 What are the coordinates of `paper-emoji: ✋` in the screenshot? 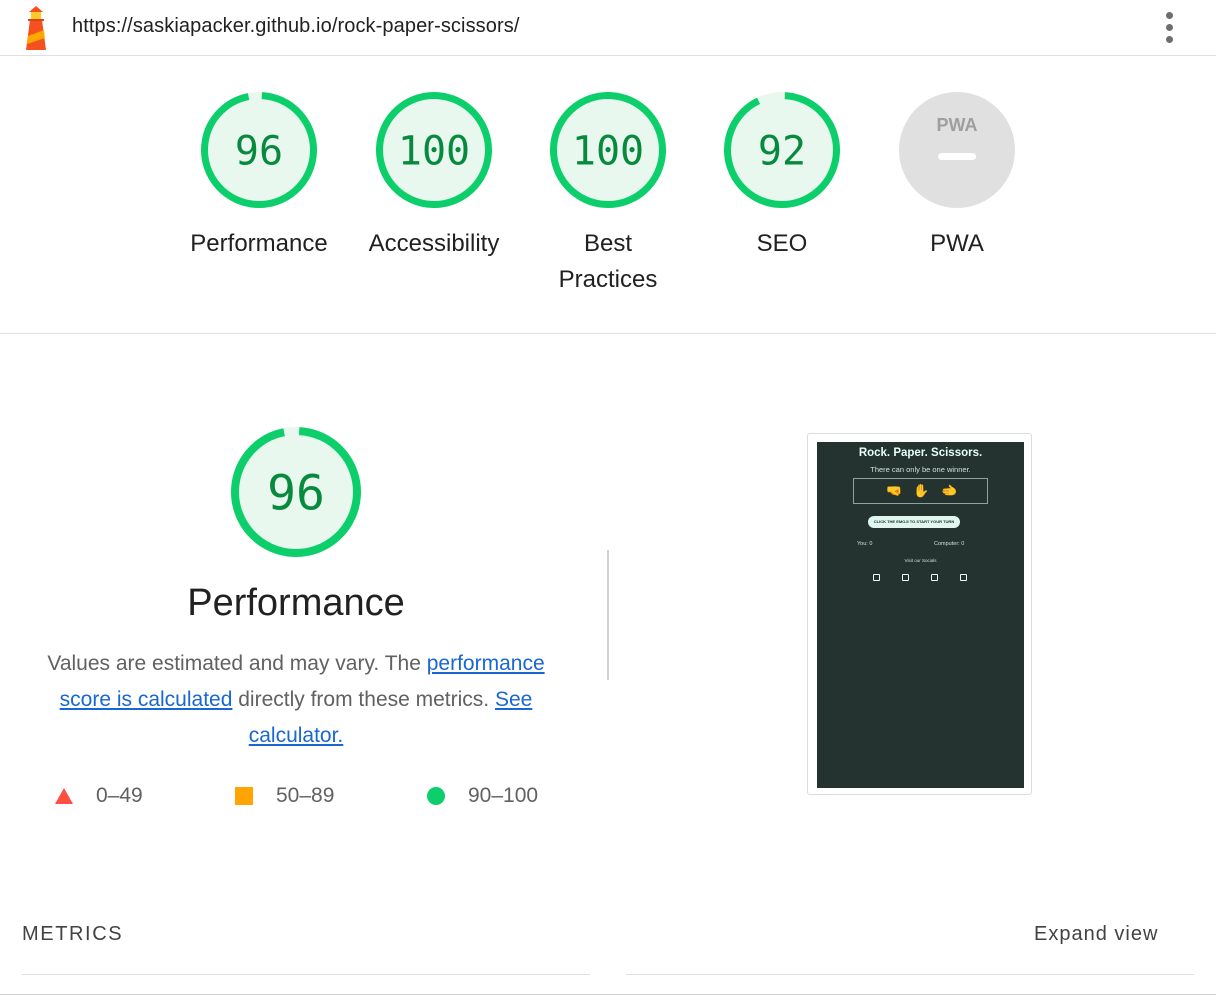 It's located at (921, 490).